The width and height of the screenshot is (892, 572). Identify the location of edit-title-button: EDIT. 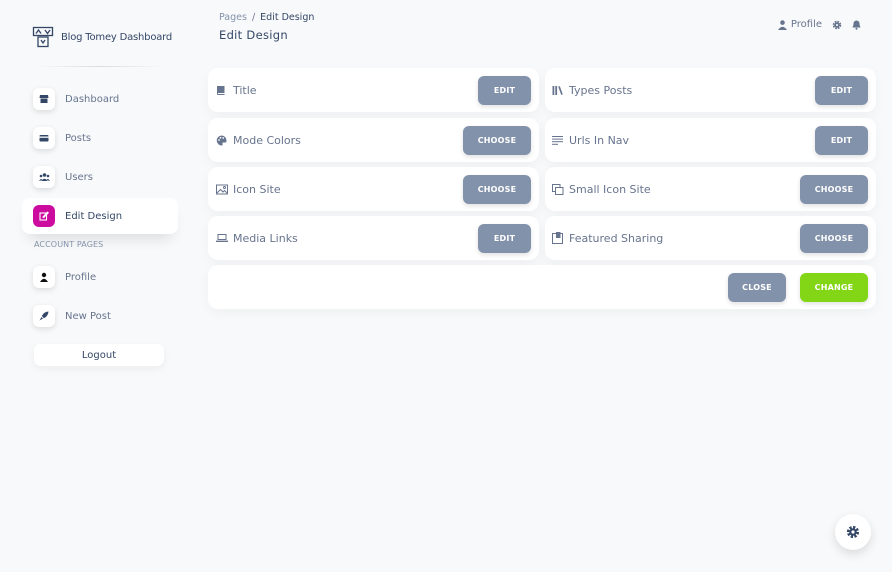
(504, 90).